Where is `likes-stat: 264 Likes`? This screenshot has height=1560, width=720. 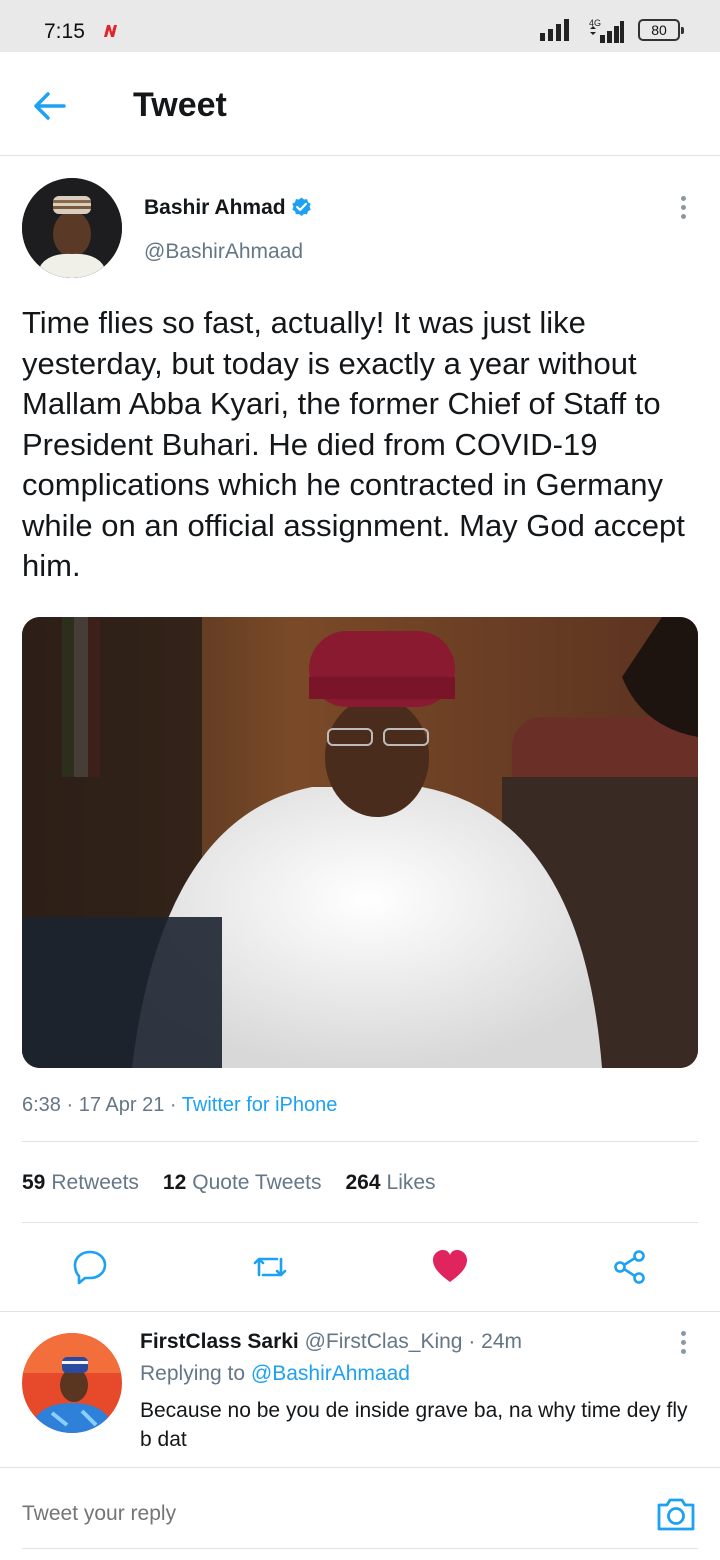
likes-stat: 264 Likes is located at coordinates (390, 1183).